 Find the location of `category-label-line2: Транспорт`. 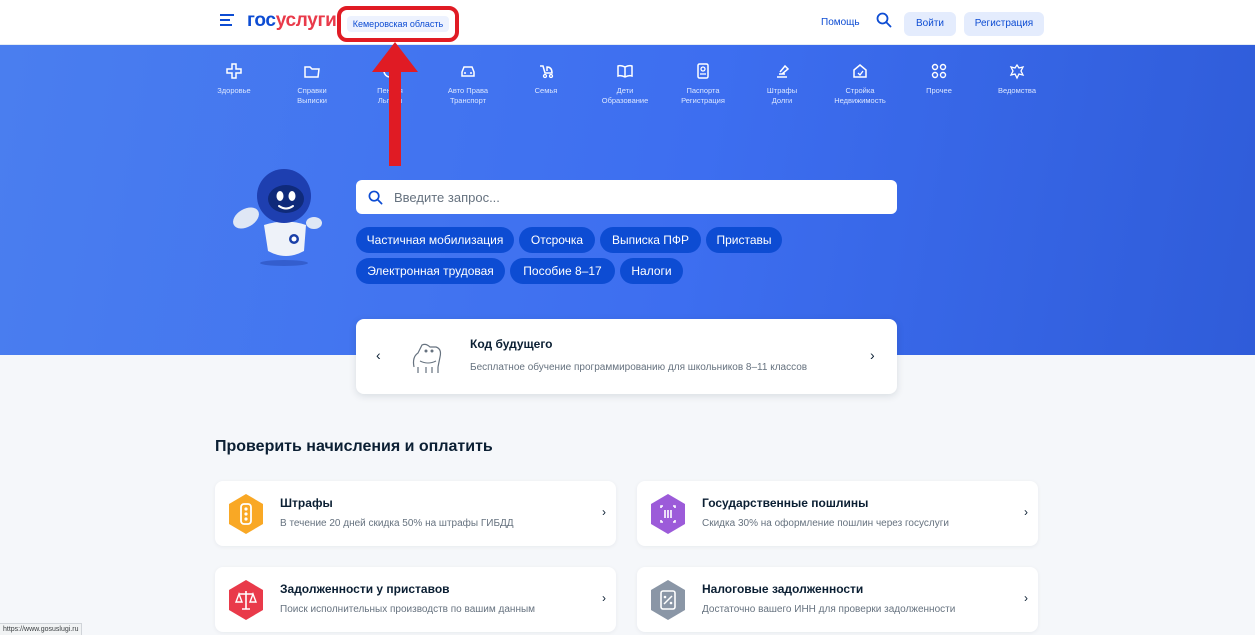

category-label-line2: Транспорт is located at coordinates (468, 100).